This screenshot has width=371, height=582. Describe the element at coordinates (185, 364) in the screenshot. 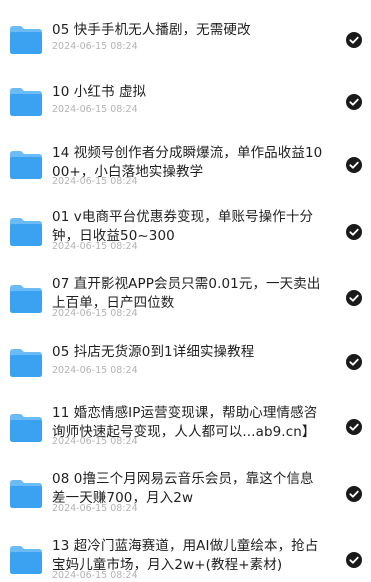

I see `file-row: 05 抖店无货源0到1详细实操教程 2024-06-15 08:24` at that location.